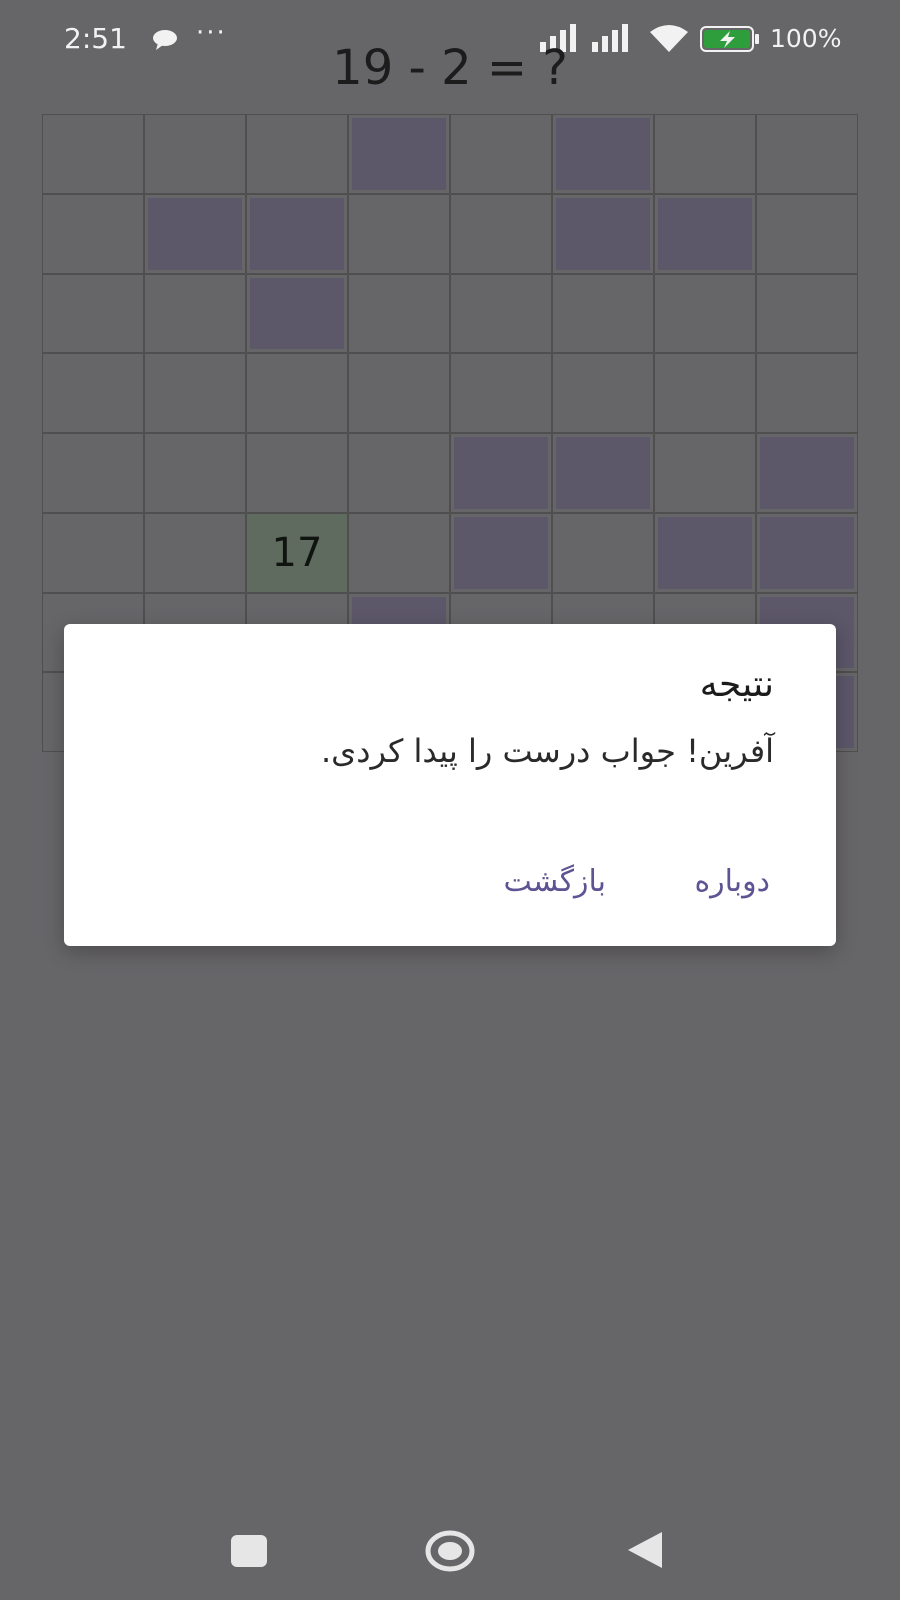  What do you see at coordinates (450, 68) in the screenshot?
I see `equation-title: 19 - 2 = ?` at bounding box center [450, 68].